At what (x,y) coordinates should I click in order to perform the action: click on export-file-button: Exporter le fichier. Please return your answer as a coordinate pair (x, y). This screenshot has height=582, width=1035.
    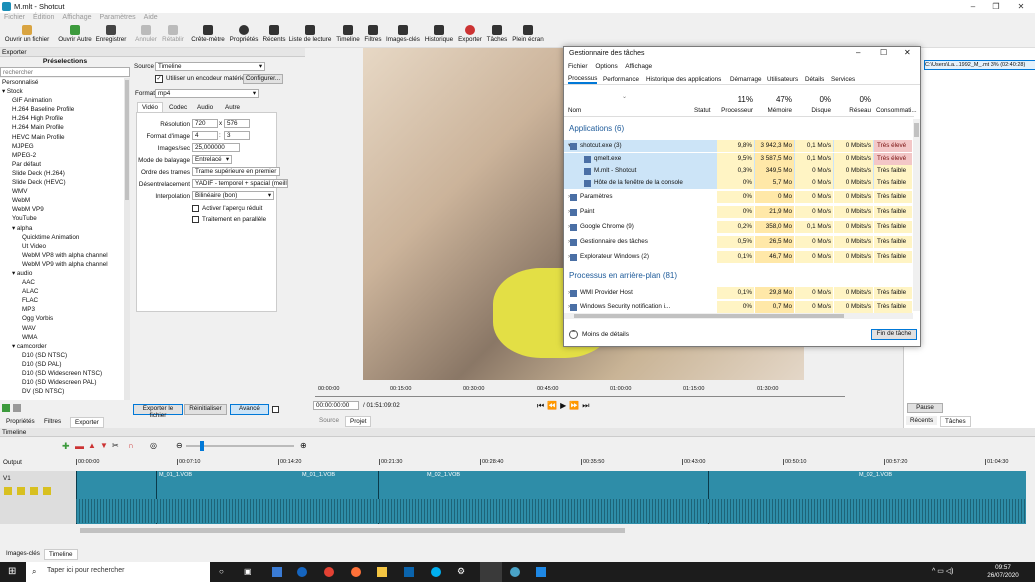
    Looking at the image, I should click on (158, 411).